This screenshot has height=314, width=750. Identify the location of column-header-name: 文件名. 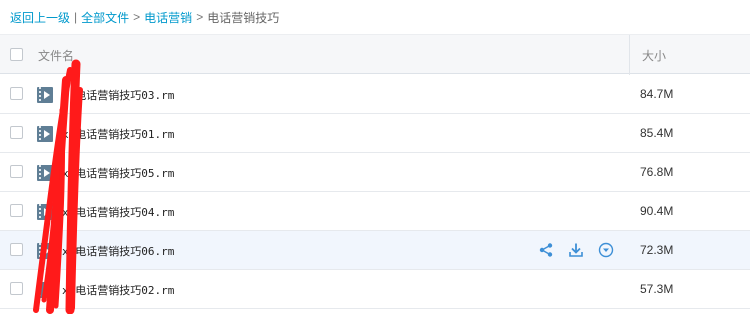
(56, 55).